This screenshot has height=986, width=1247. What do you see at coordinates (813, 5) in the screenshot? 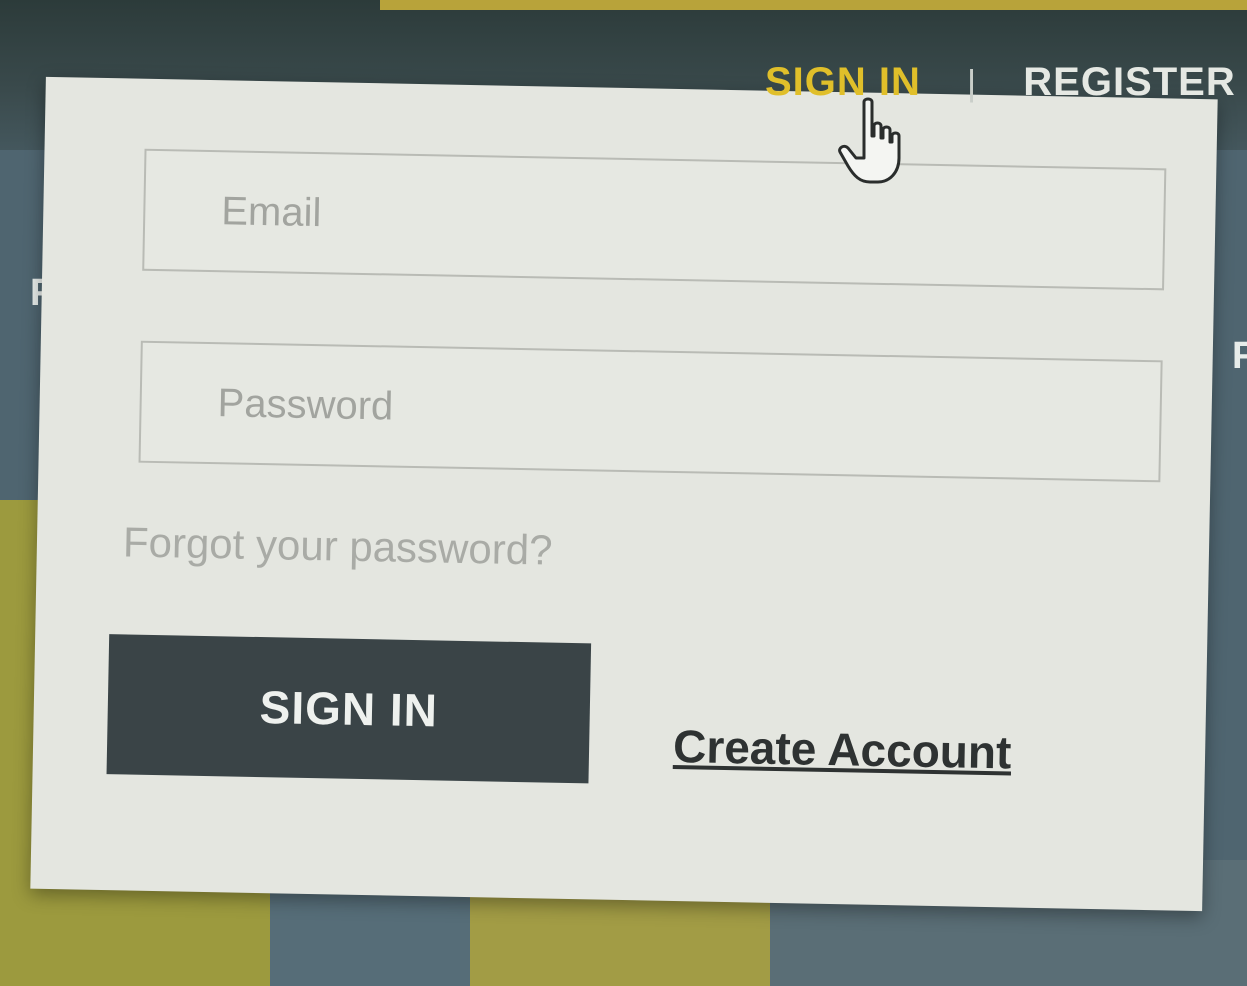
I see `header-accent-stripe` at bounding box center [813, 5].